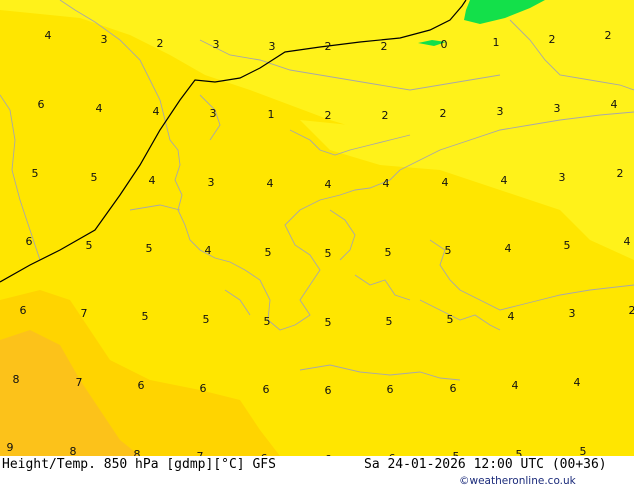 Image resolution: width=634 pixels, height=490 pixels. Describe the element at coordinates (485, 464) in the screenshot. I see `valid-datetime: Sa 24-01-2026 12:00 UTC (00+36)` at that location.